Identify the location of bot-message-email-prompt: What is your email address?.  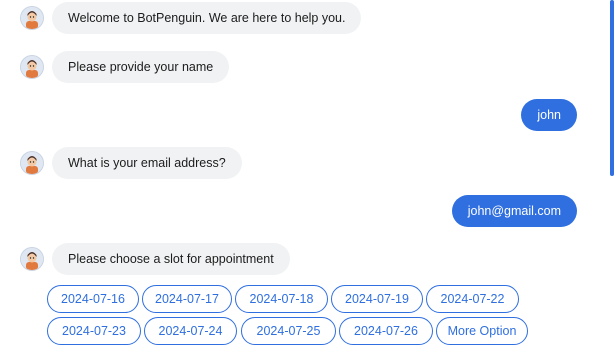
(147, 163).